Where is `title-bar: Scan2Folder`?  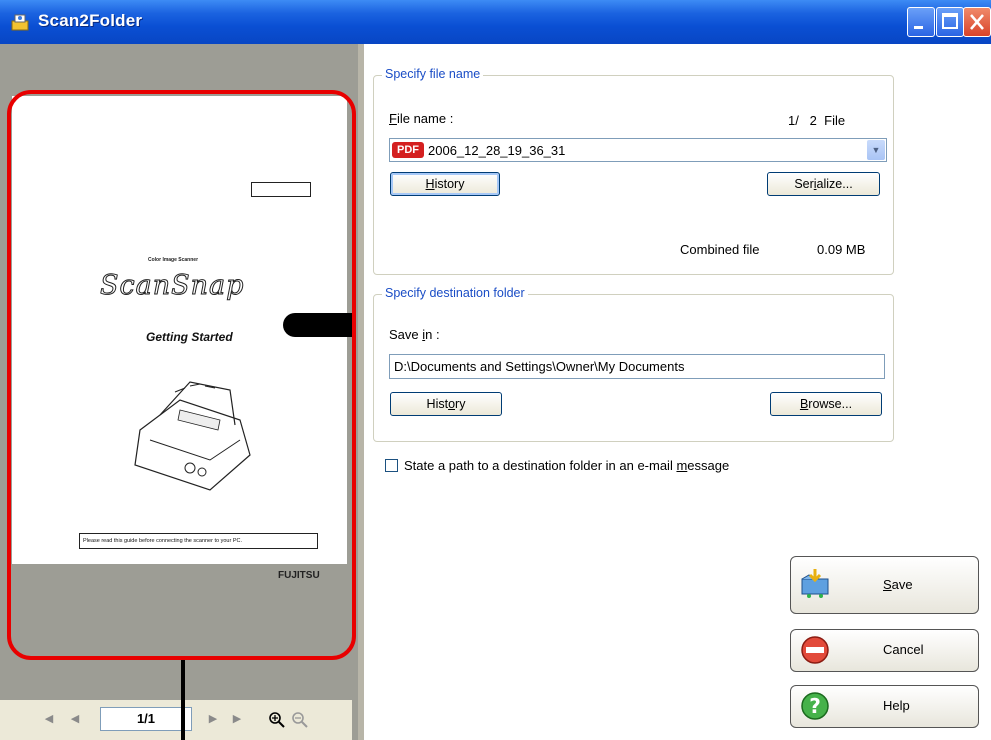
title-bar: Scan2Folder is located at coordinates (495, 22).